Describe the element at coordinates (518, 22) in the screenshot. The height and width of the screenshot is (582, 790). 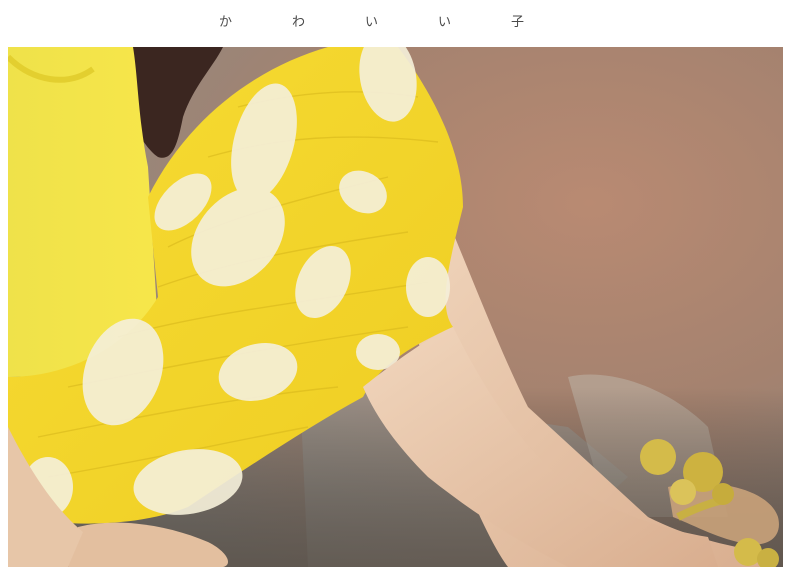
I see `title-char-ko: 子` at that location.